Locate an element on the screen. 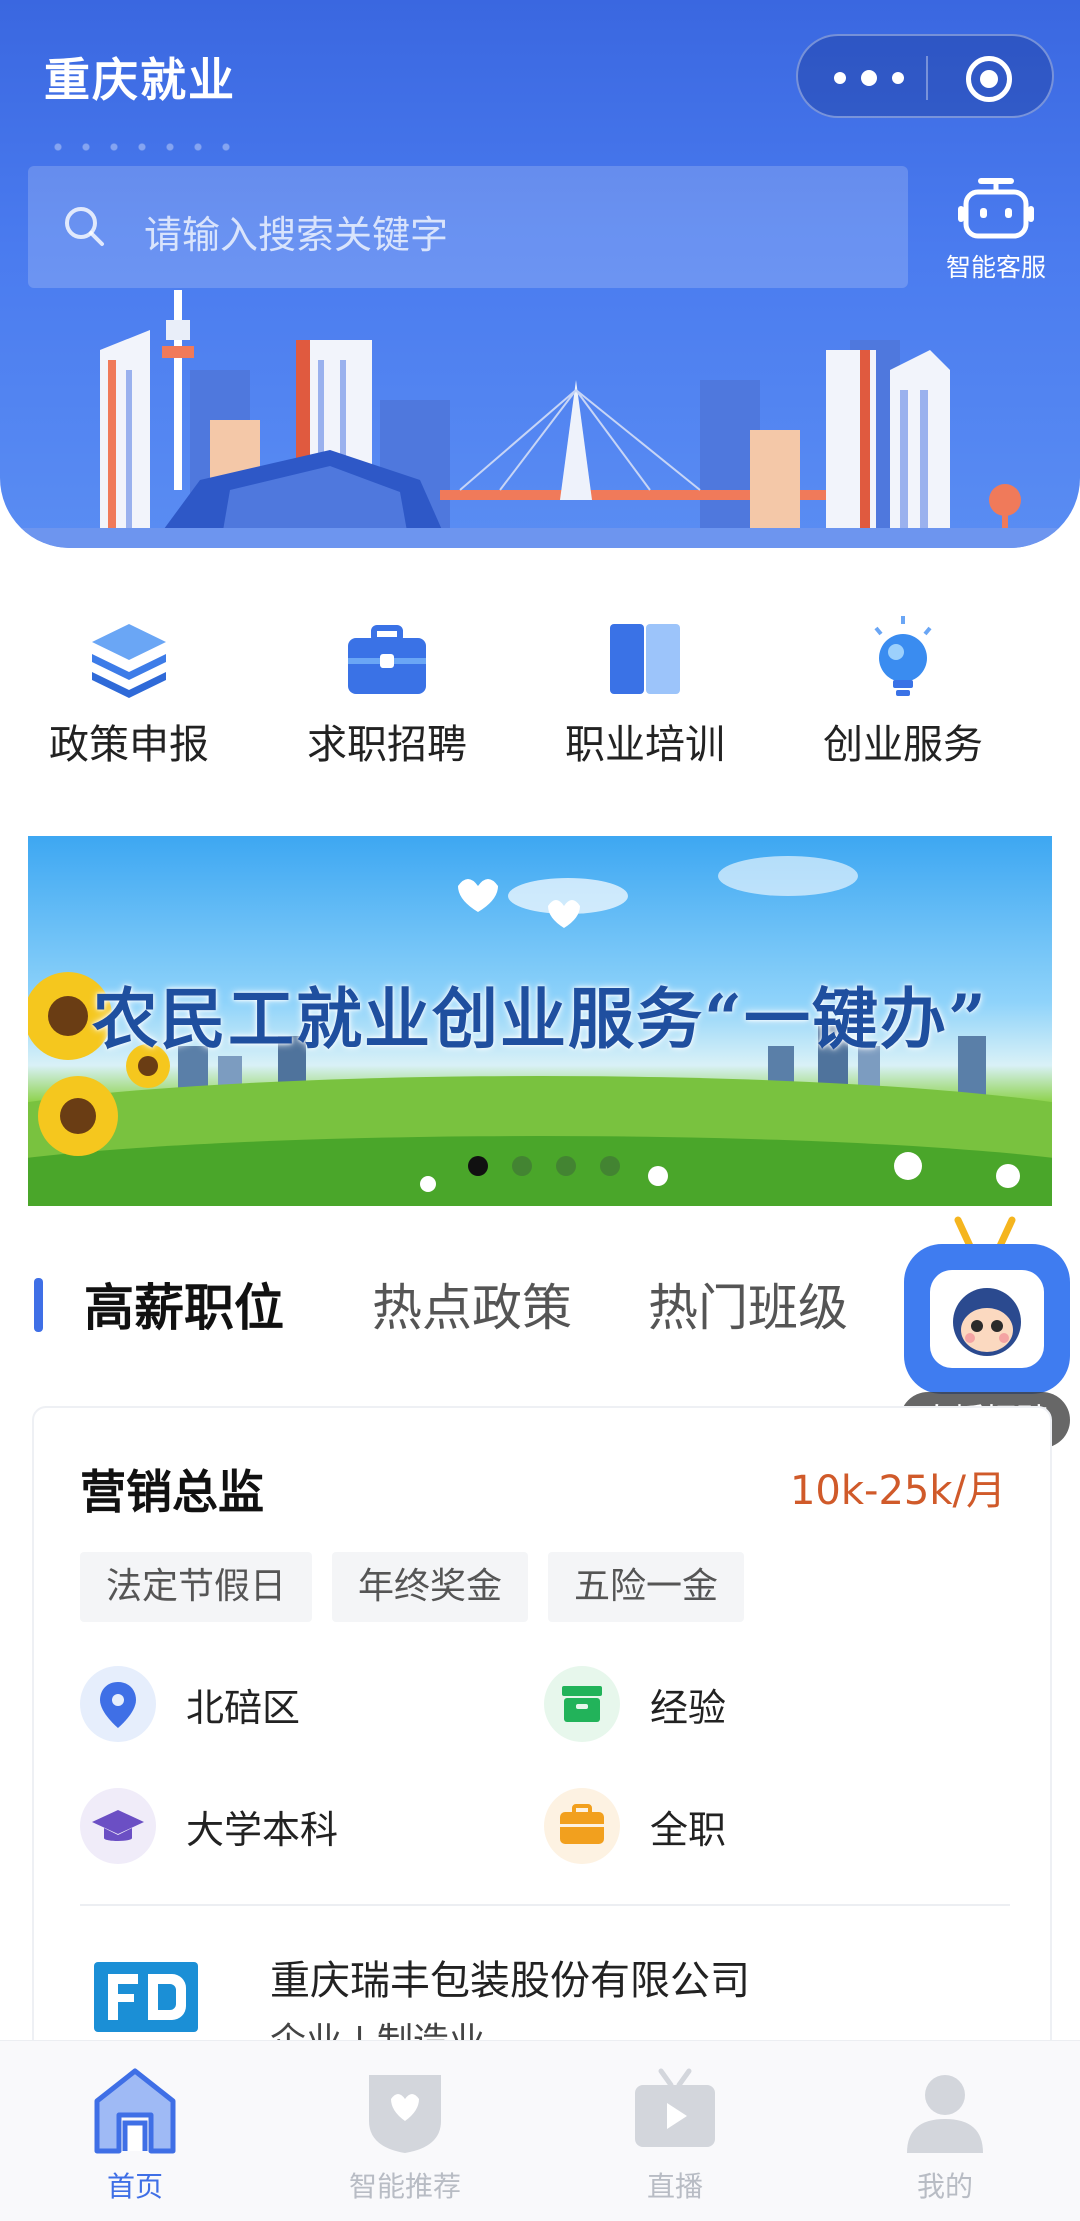 The width and height of the screenshot is (1080, 2221). job-tag: 五险一金 is located at coordinates (646, 1587).